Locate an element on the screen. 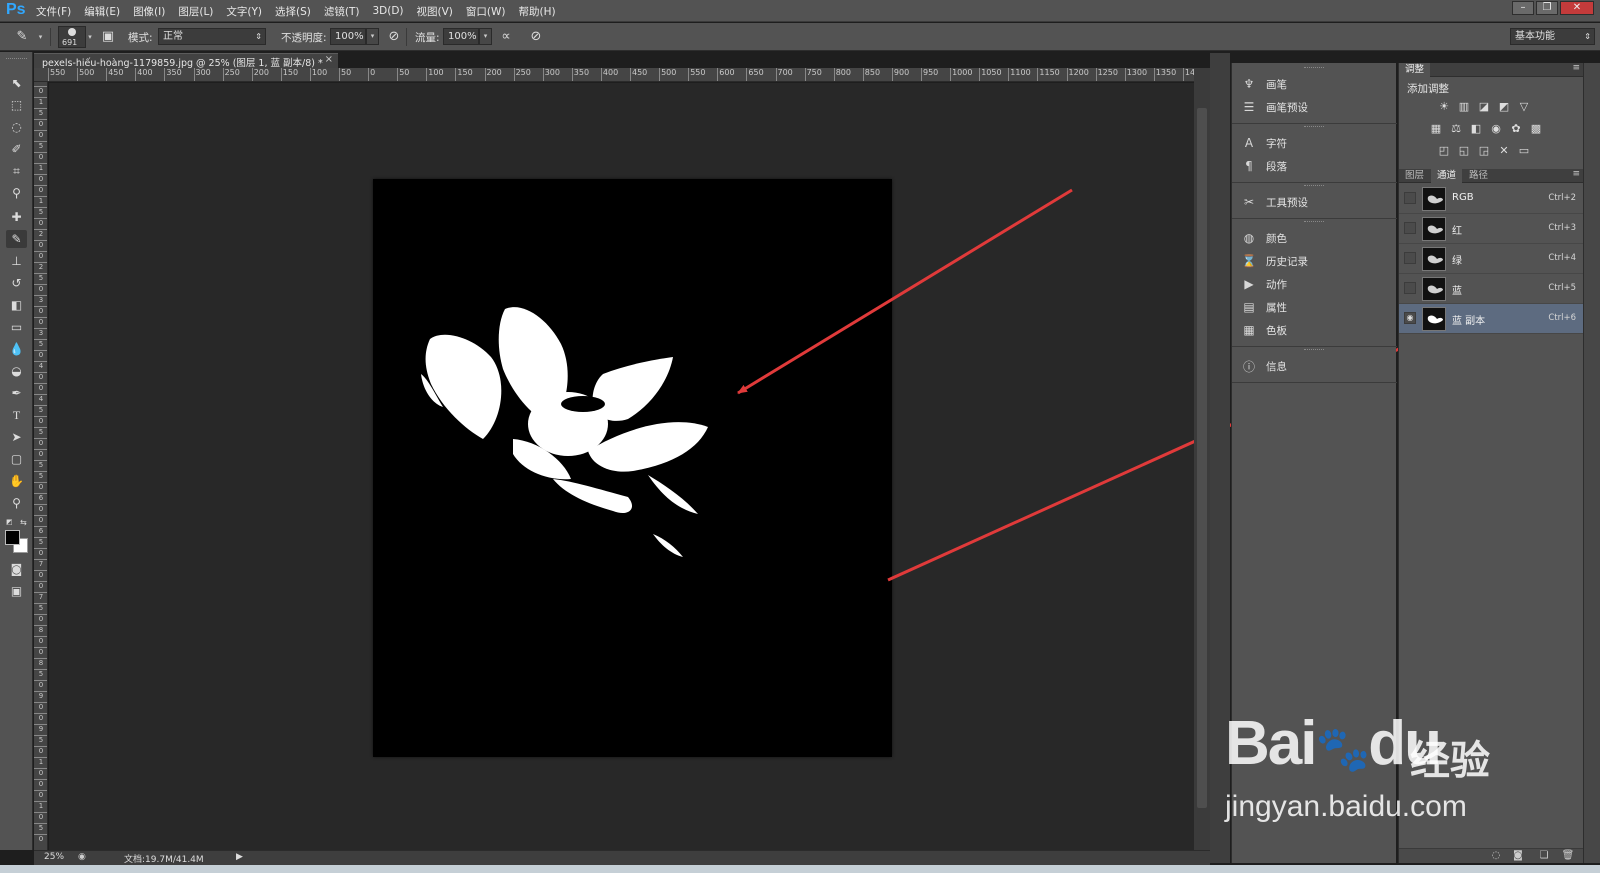  panel-button-actions: ▶ 动作 is located at coordinates (1263, 284).